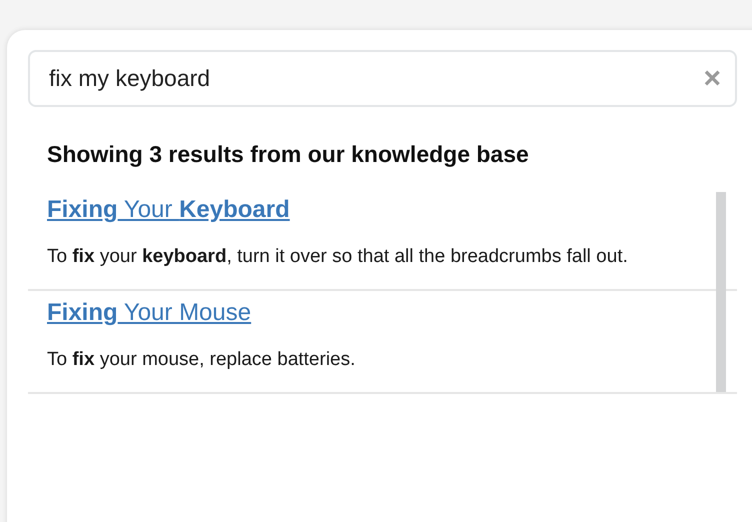 The width and height of the screenshot is (752, 522). What do you see at coordinates (721, 292) in the screenshot?
I see `scrollbar-thumb` at bounding box center [721, 292].